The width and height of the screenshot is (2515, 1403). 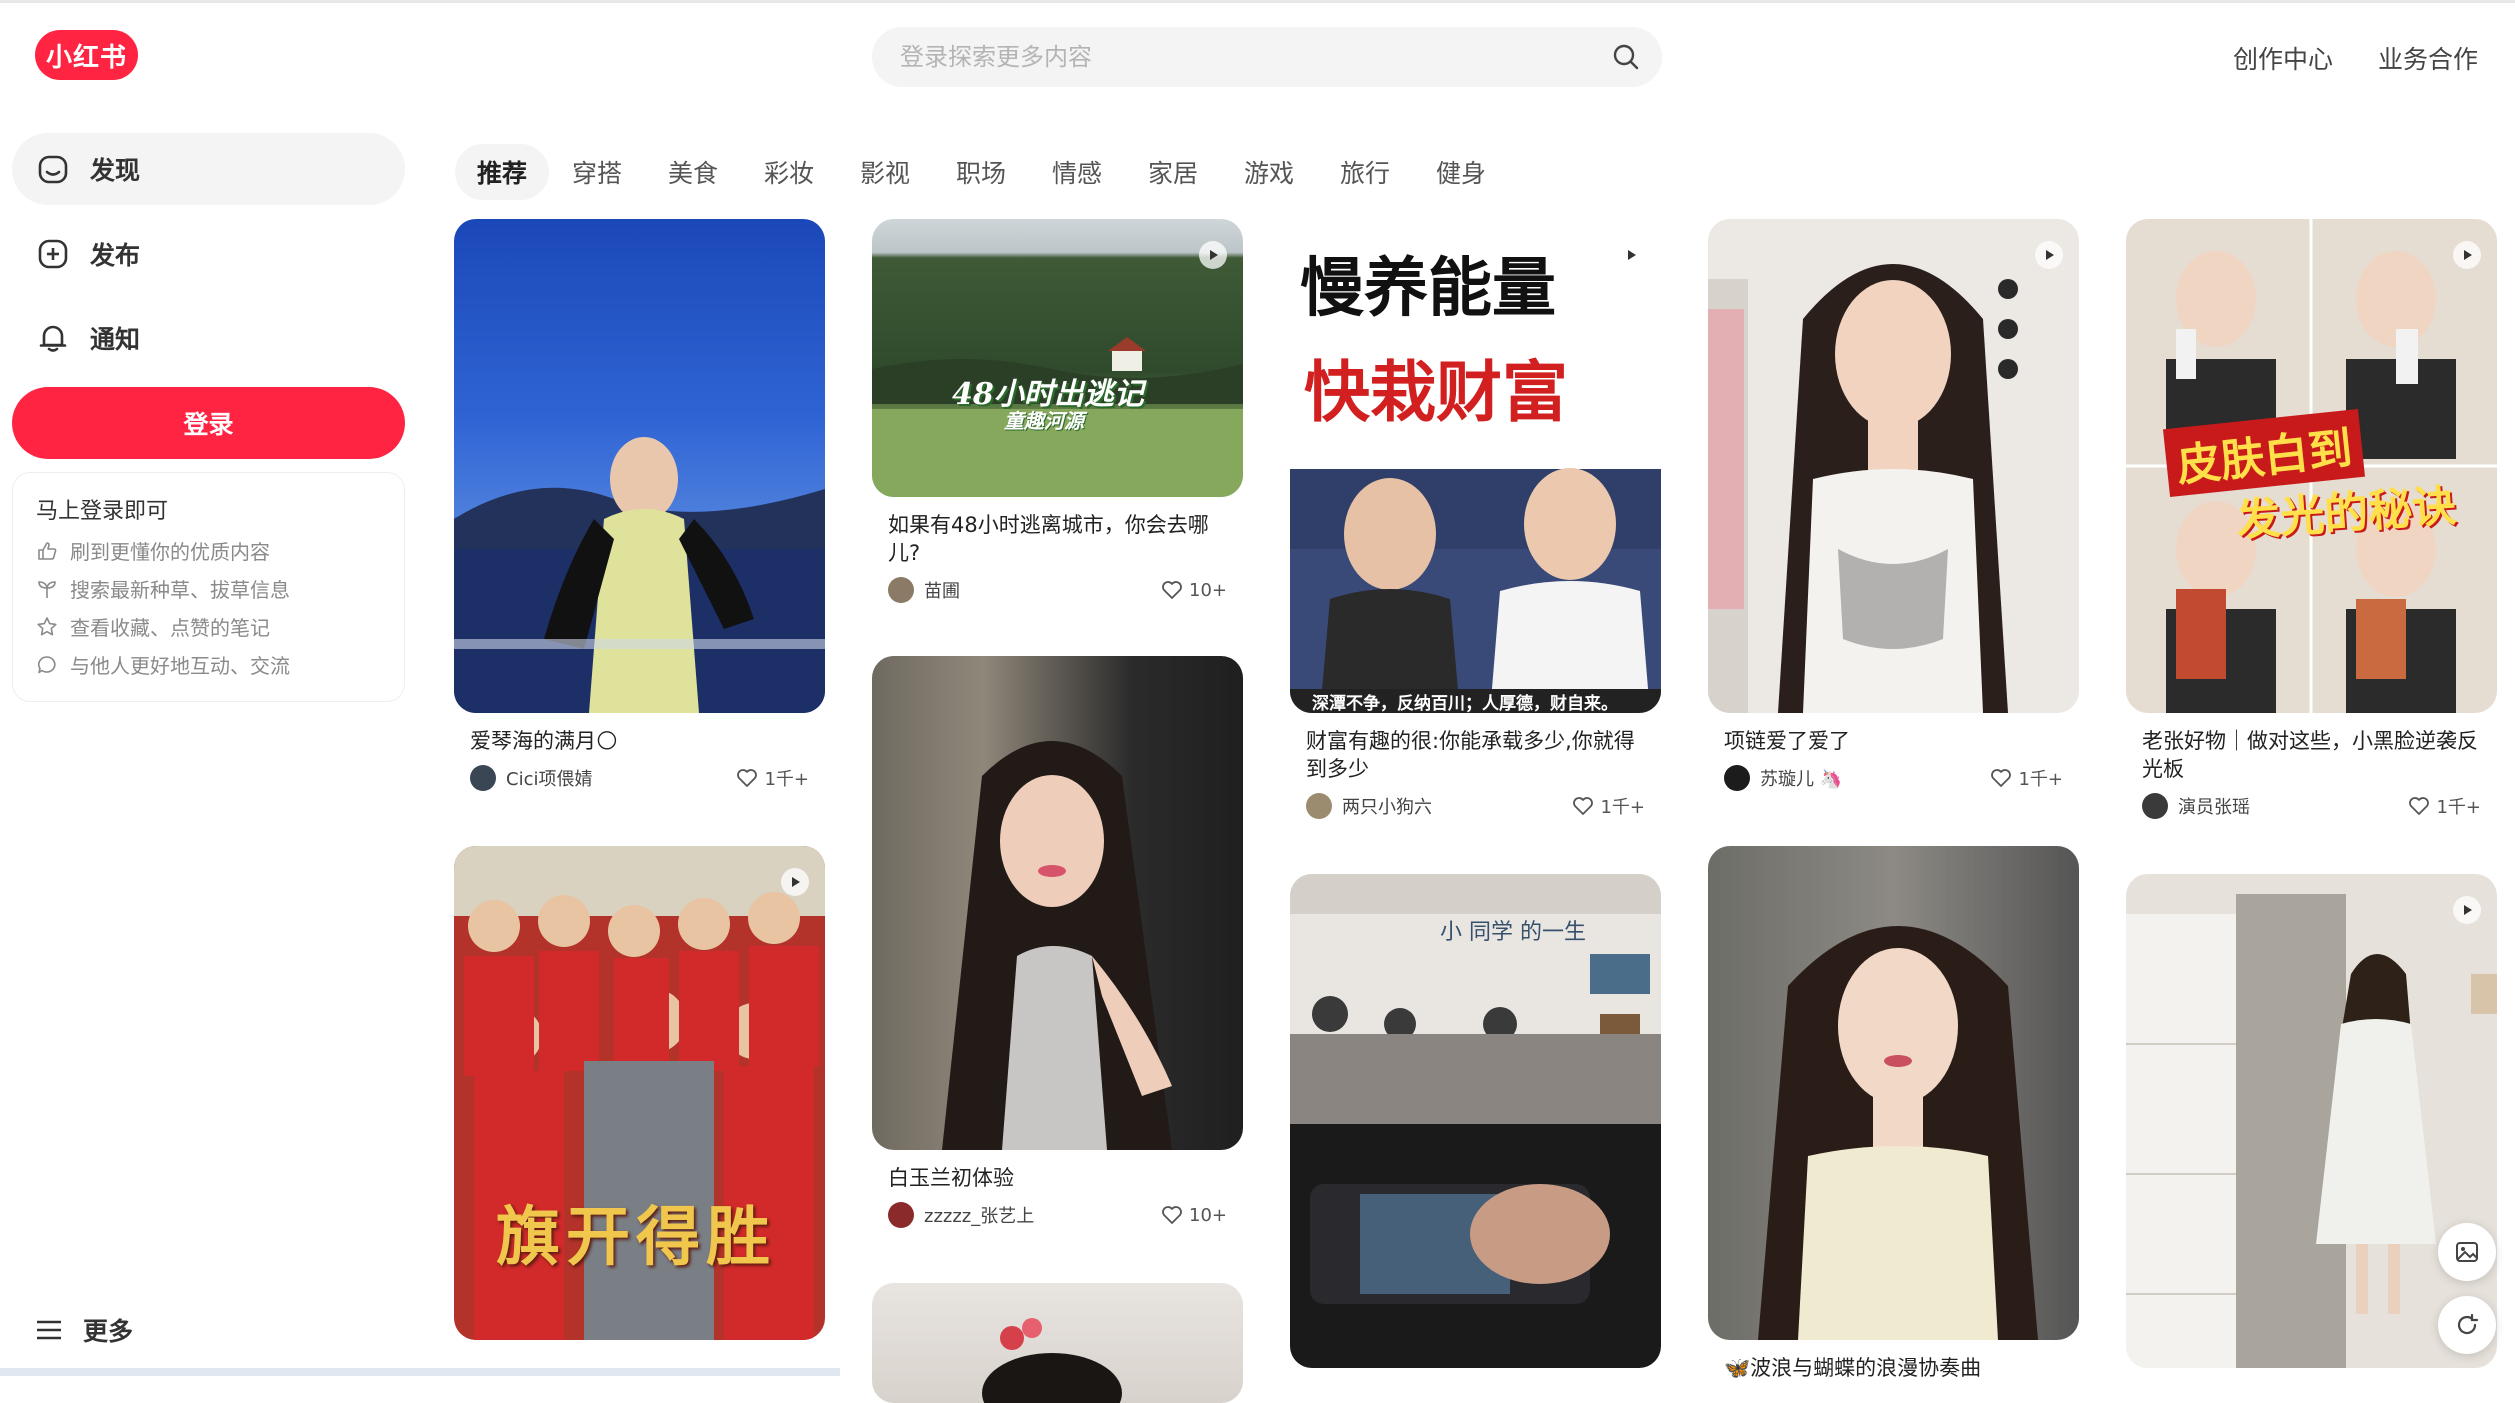 I want to click on note-card: 爱琴海的满月🌕 Cici项偎婧 1千+, so click(x=639, y=505).